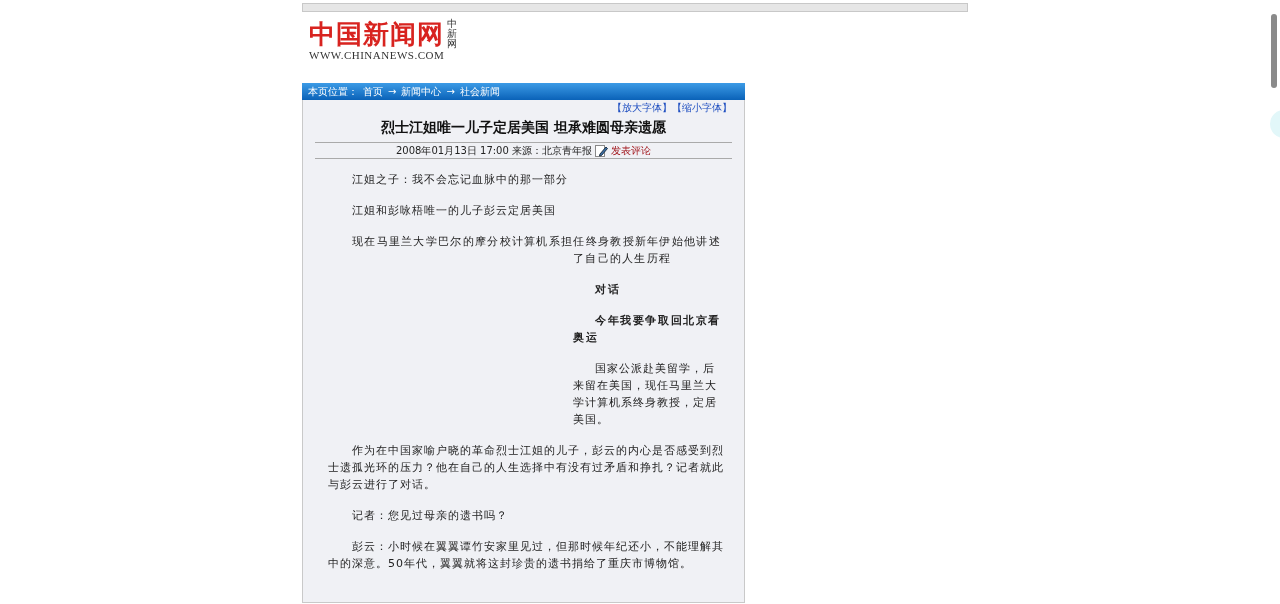 The height and width of the screenshot is (604, 1280). I want to click on breadcrumb-link: 首页, so click(373, 91).